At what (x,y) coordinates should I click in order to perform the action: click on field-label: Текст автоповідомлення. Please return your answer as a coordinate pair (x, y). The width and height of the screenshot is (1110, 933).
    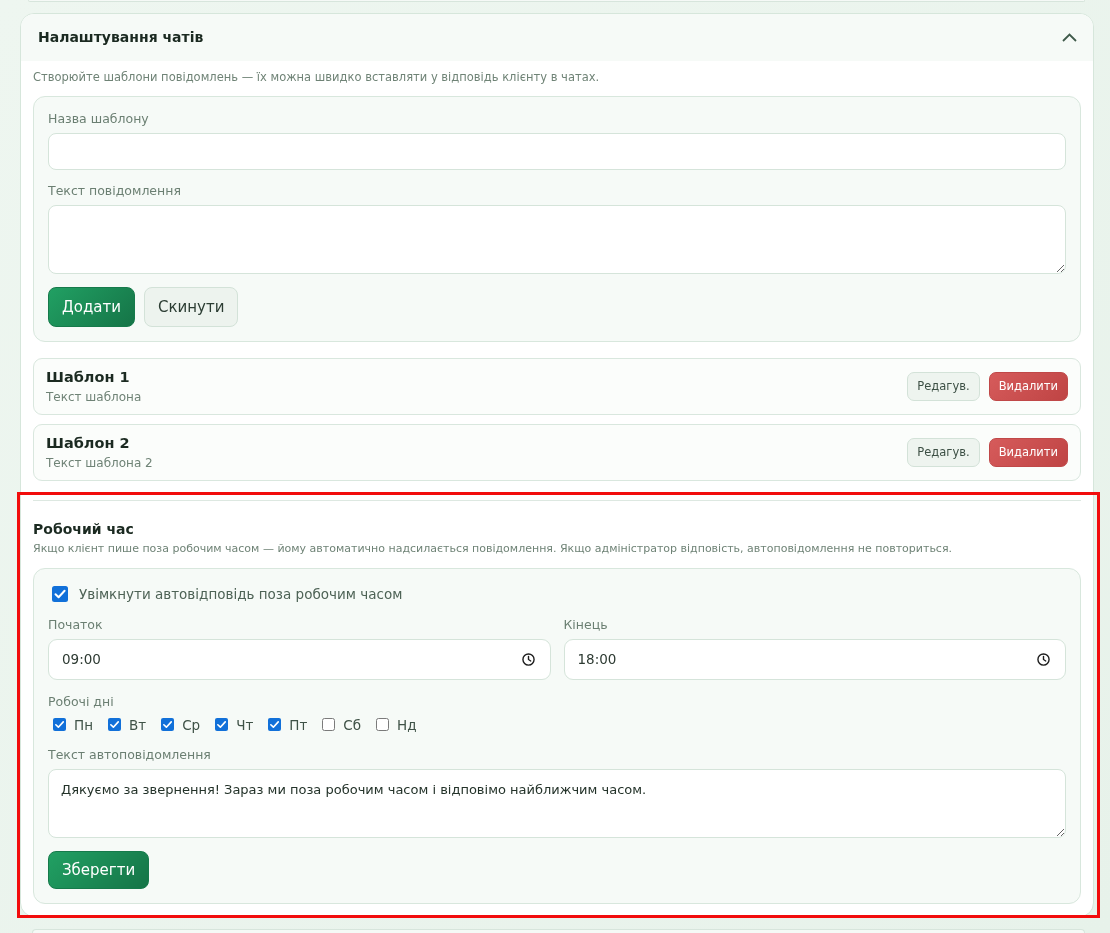
    Looking at the image, I should click on (130, 754).